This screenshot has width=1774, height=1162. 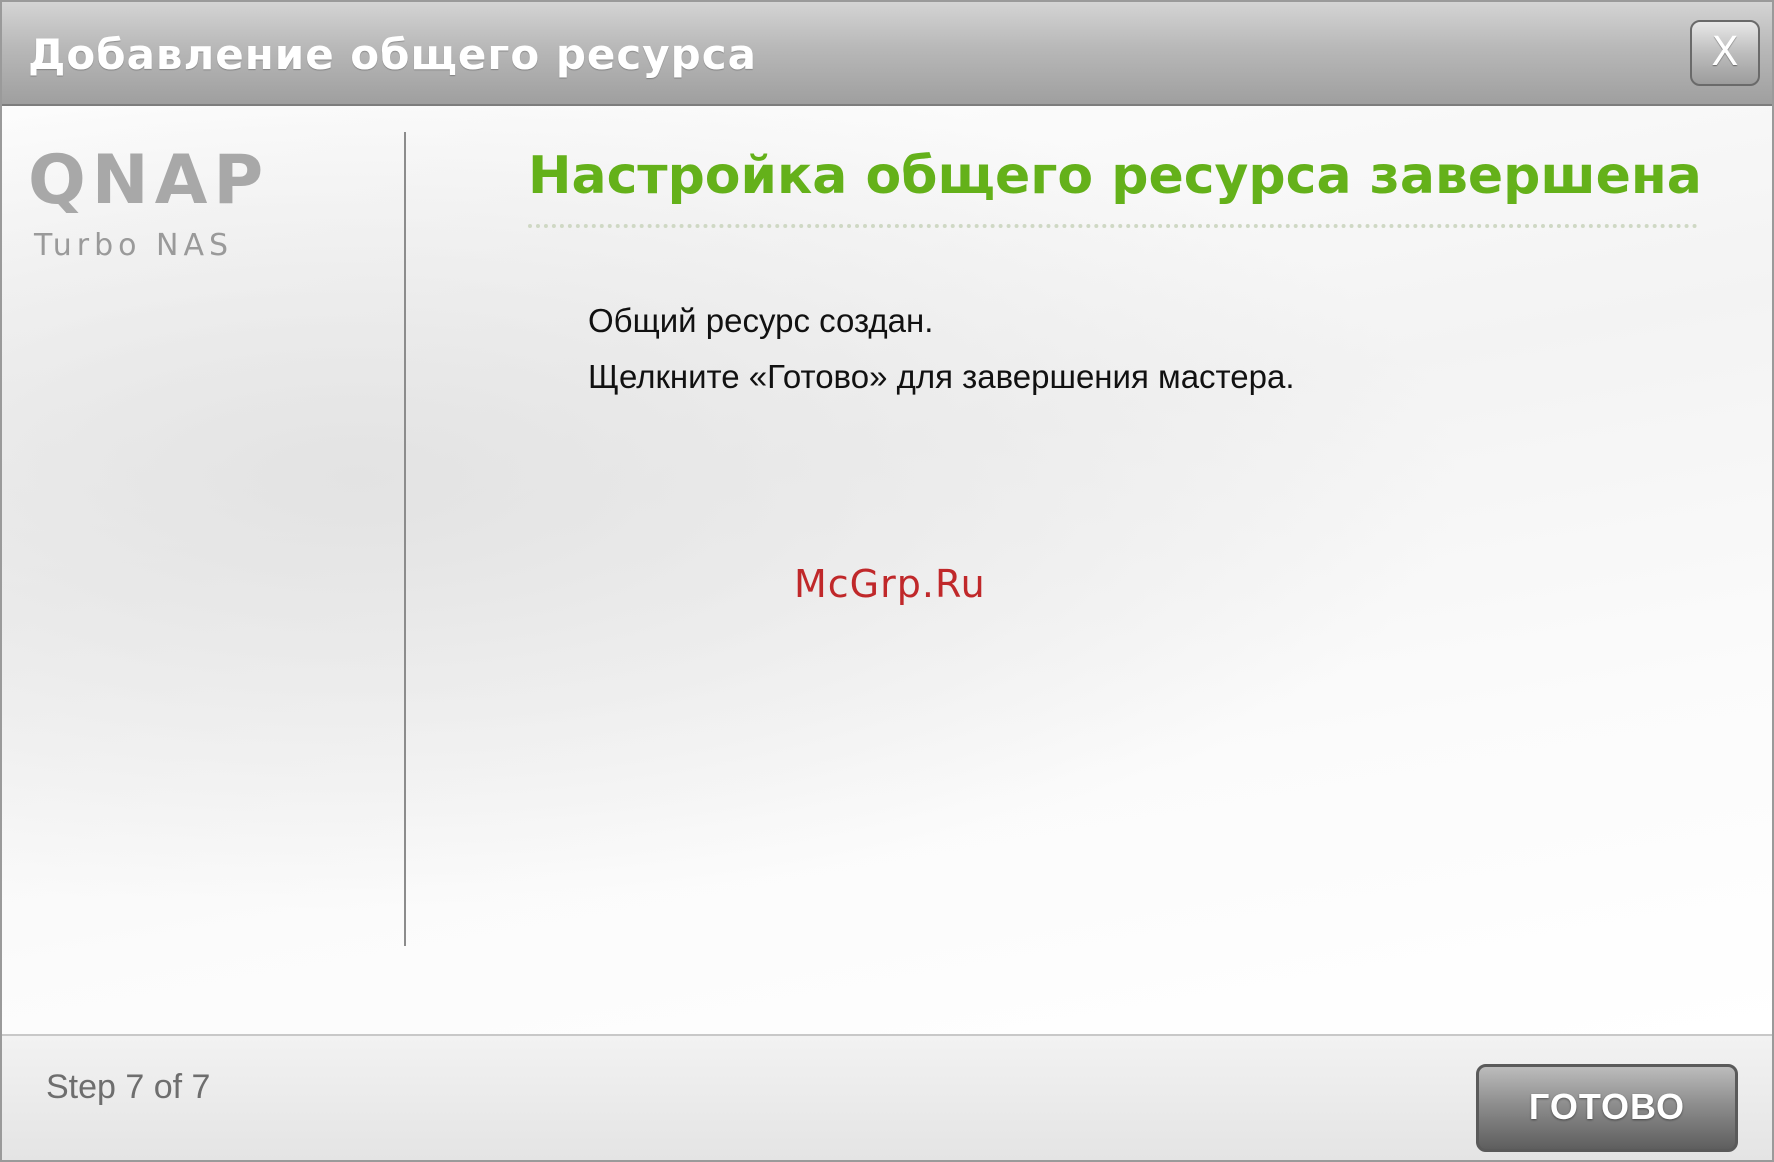 What do you see at coordinates (128, 1087) in the screenshot?
I see `step-indicator: Step 7 of 7` at bounding box center [128, 1087].